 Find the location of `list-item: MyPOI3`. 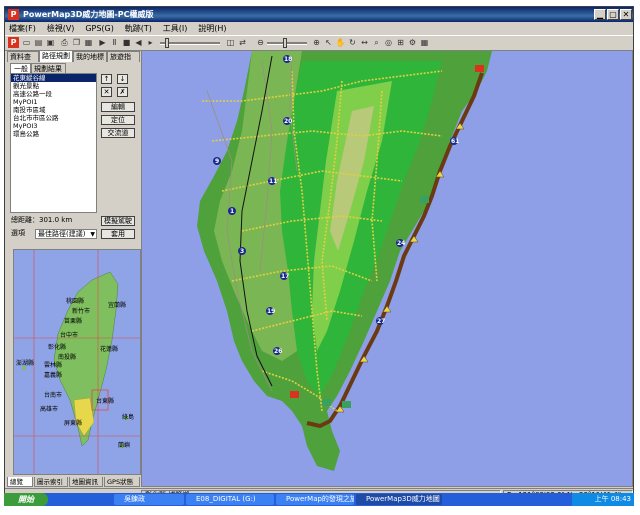

list-item: MyPOI3 is located at coordinates (53, 126).